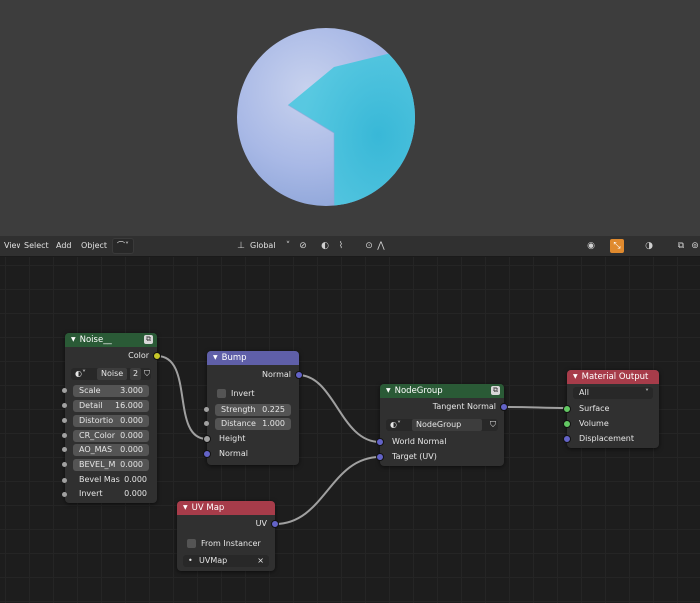 This screenshot has width=700, height=603. Describe the element at coordinates (228, 536) in the screenshot. I see `uv-map-node: ▼ UV Map UV From Instancer • UVMap ×` at that location.